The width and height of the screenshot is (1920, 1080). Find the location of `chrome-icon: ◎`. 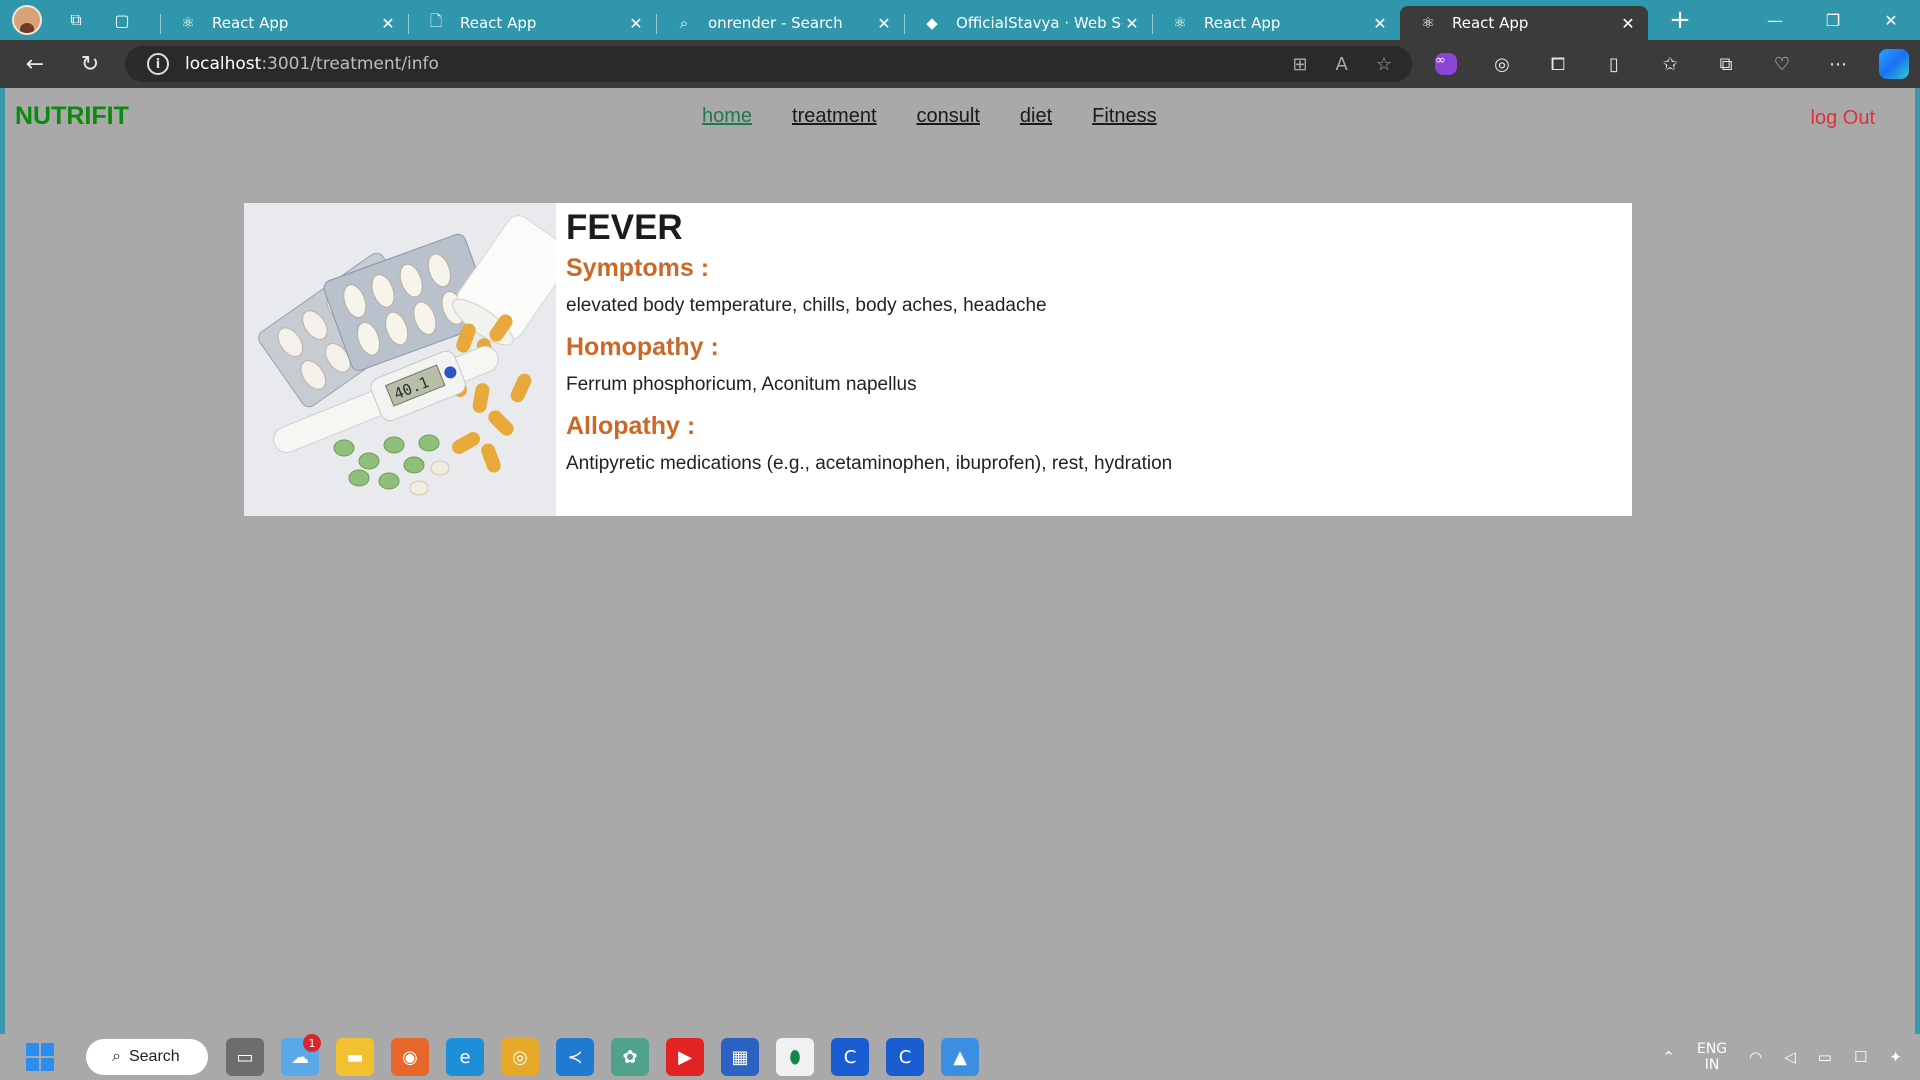

chrome-icon: ◎ is located at coordinates (520, 1057).